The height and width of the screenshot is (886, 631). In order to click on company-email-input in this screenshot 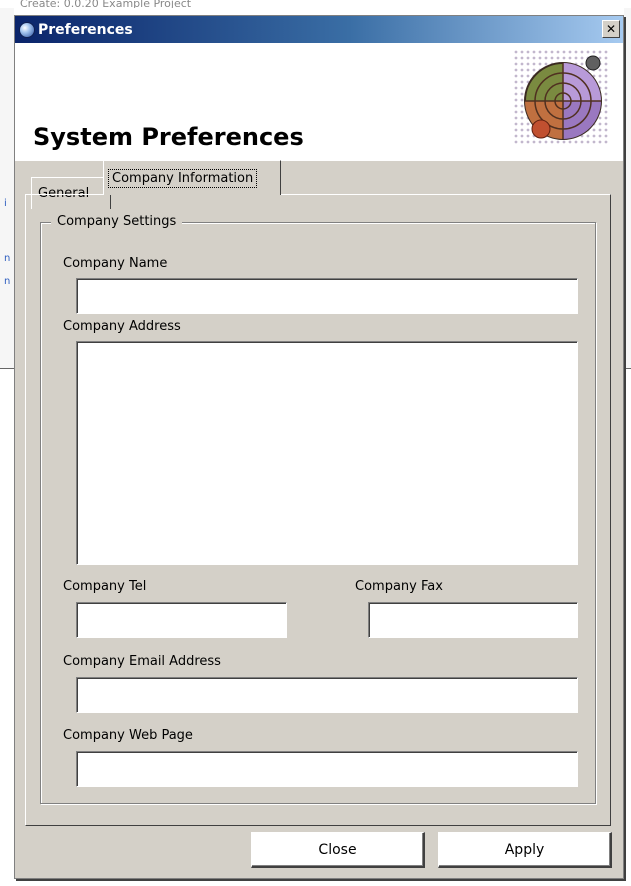, I will do `click(327, 695)`.